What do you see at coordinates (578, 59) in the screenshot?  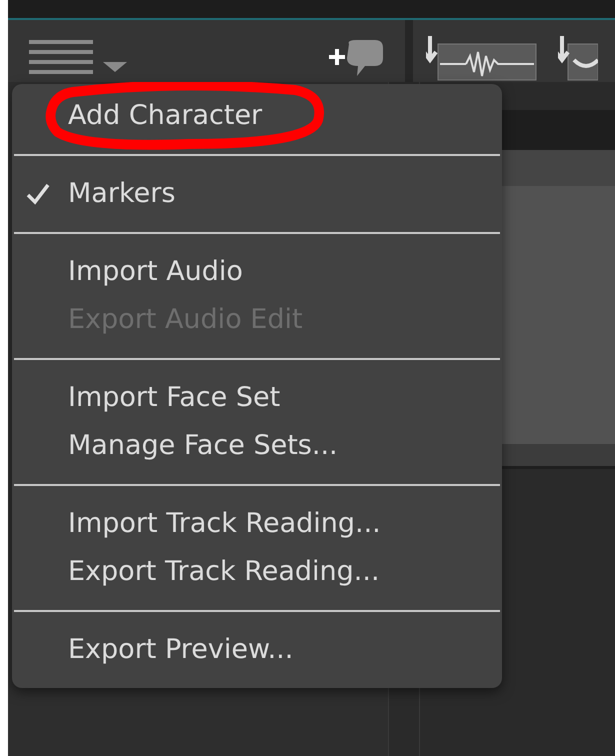 I see `import-mouth-icon` at bounding box center [578, 59].